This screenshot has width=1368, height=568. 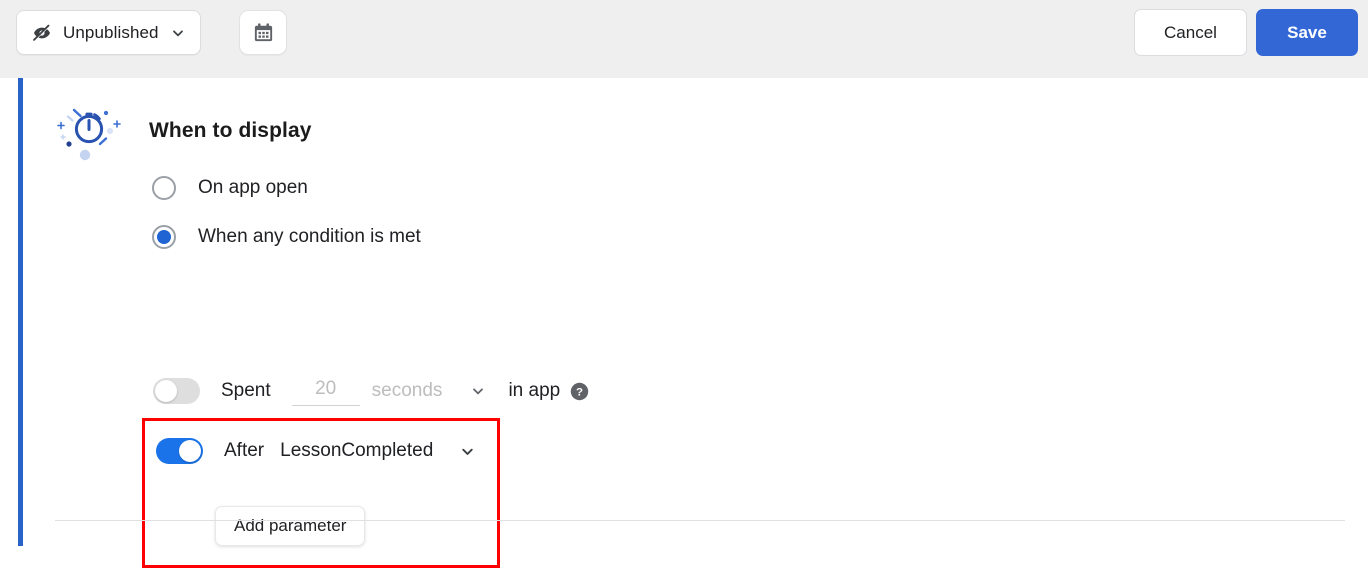 What do you see at coordinates (111, 32) in the screenshot?
I see `publish-status-label: Unpublished` at bounding box center [111, 32].